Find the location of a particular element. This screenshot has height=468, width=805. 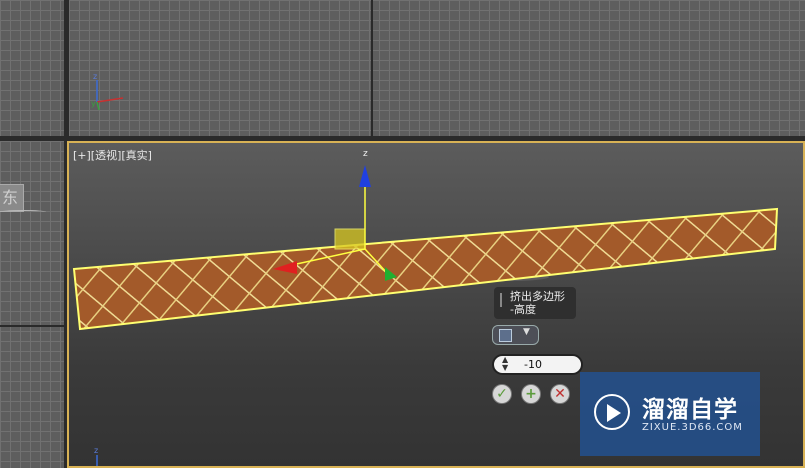

extrude-type-dropdown: ▼ is located at coordinates (515, 335).